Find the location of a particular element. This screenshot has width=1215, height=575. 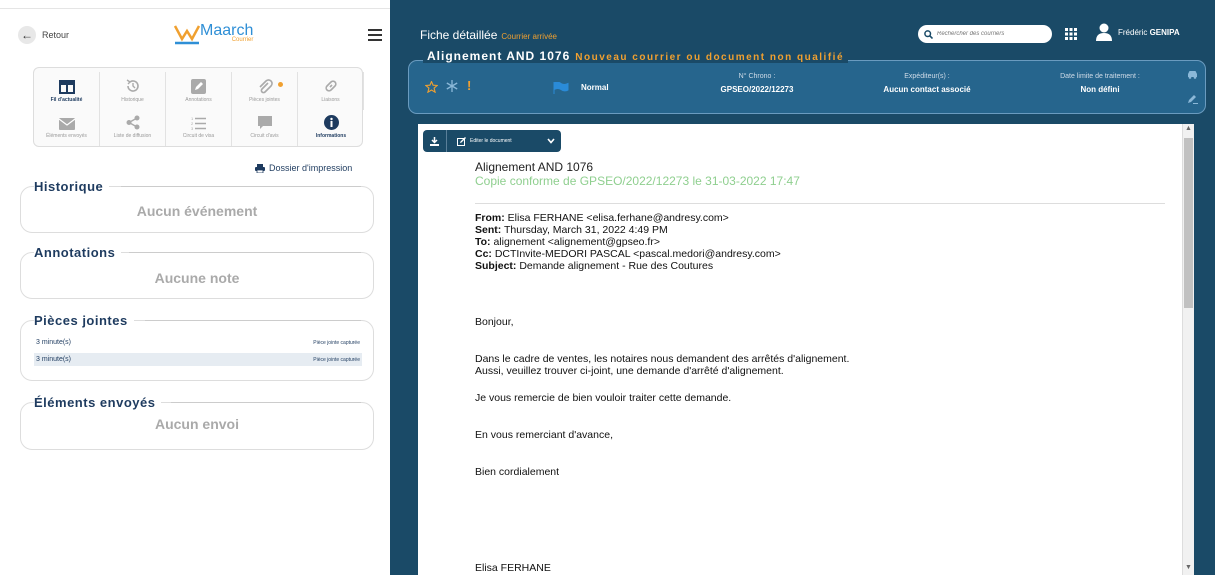

apps-grid-icon is located at coordinates (1071, 34).